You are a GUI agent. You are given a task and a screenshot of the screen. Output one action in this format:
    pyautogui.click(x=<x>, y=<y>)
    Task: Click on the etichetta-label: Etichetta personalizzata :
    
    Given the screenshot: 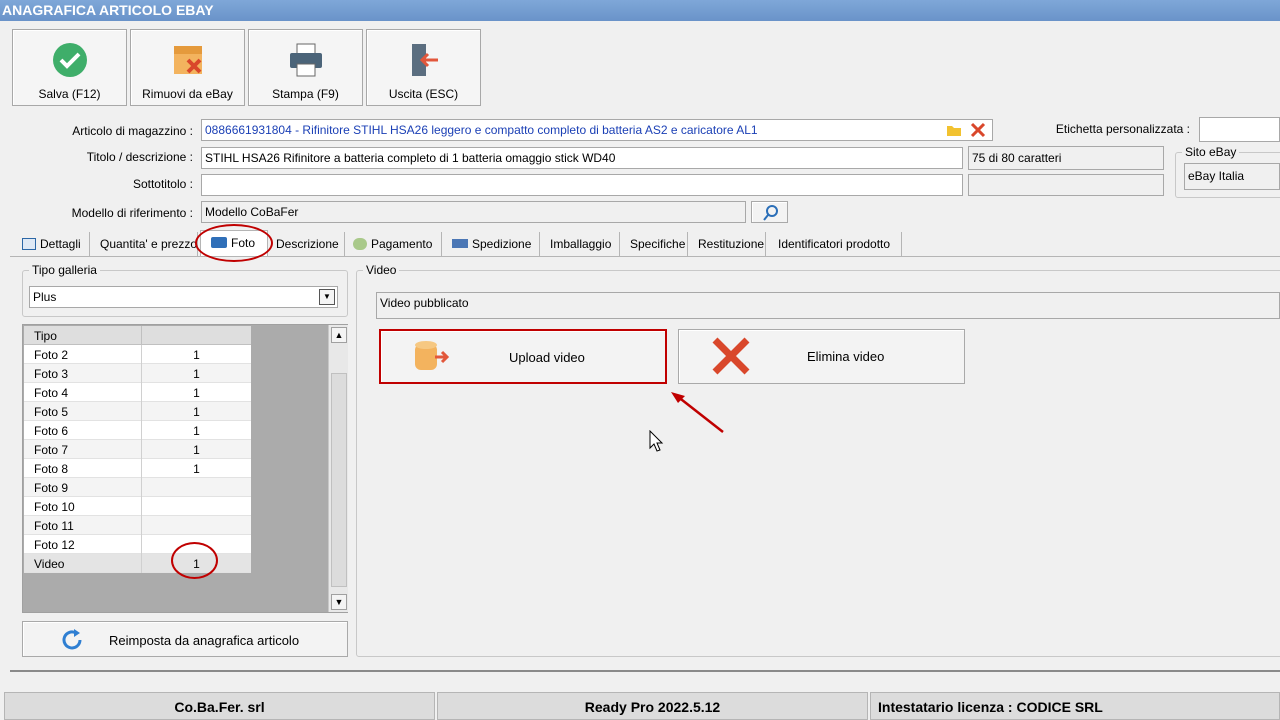 What is the action you would take?
    pyautogui.click(x=1122, y=129)
    